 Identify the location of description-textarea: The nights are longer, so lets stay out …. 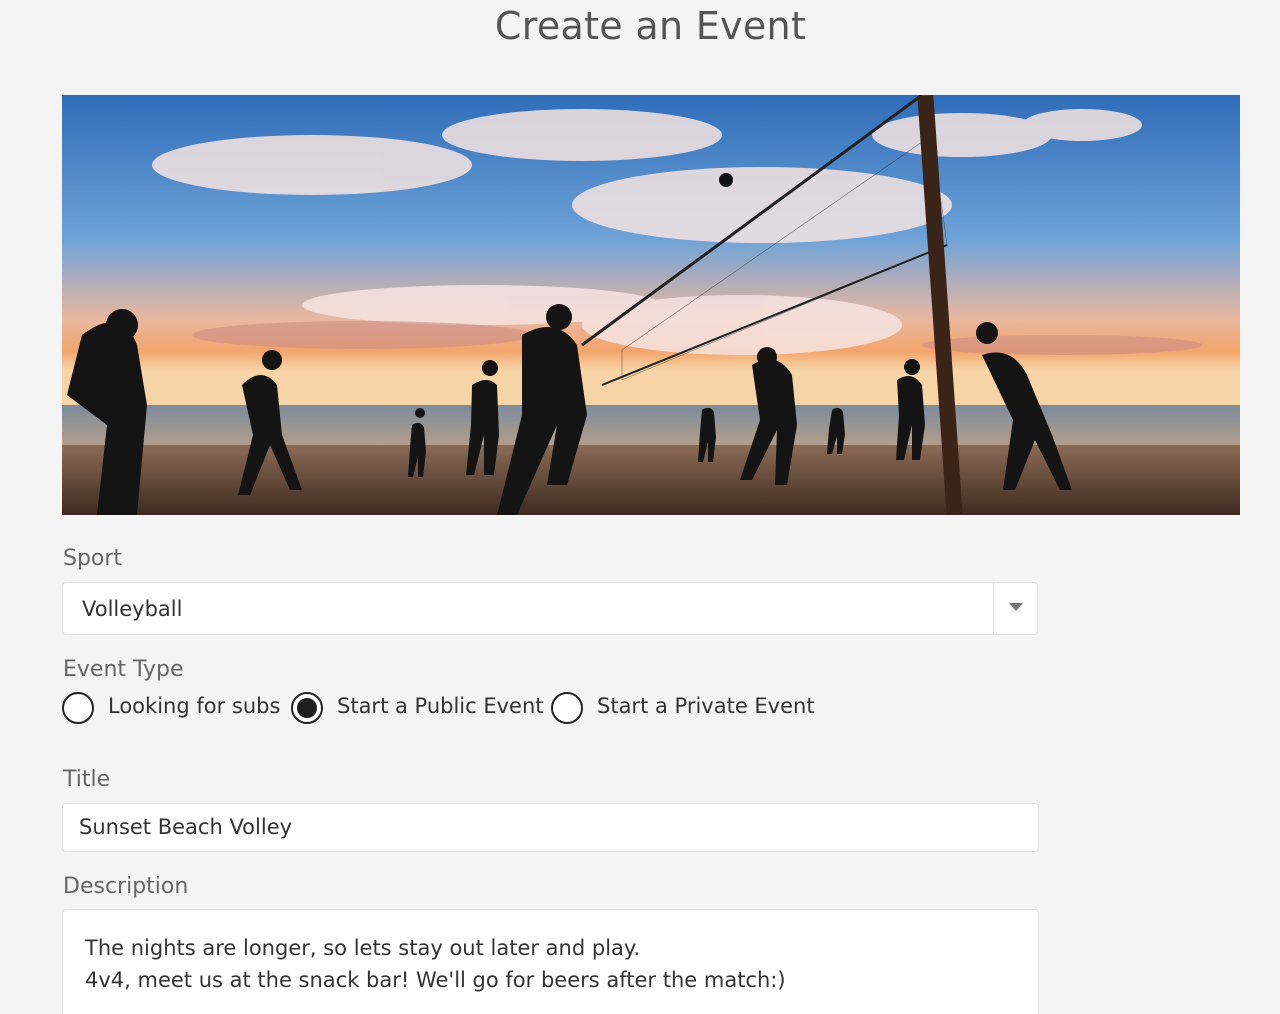
(550, 961).